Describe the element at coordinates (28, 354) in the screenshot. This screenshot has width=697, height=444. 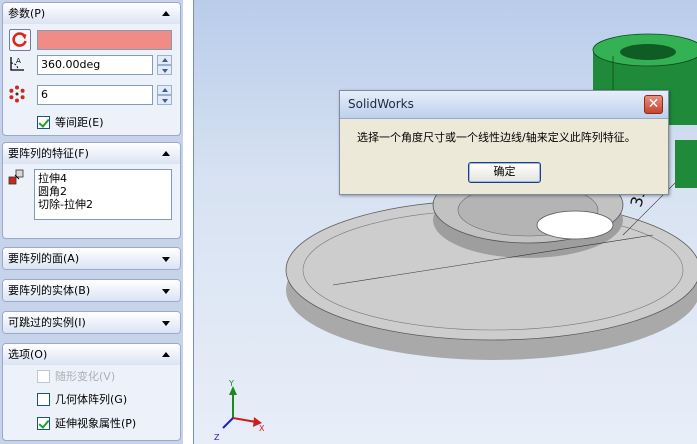
I see `options-header-label: 选项(O)` at that location.